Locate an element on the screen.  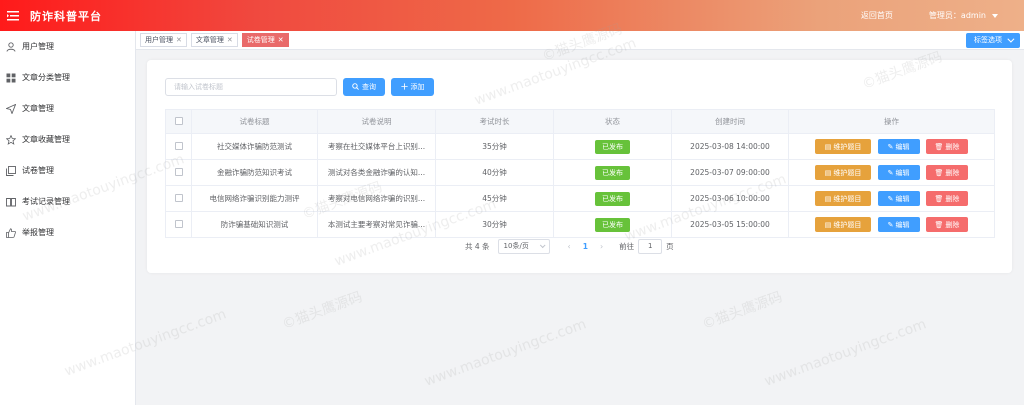
tag-options-button: 标签选项 is located at coordinates (993, 40).